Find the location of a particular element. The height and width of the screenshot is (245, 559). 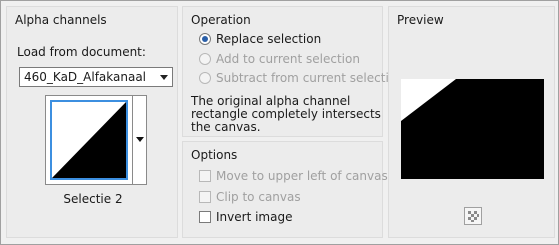

subtract-from-selection-label: Subtract from current selection is located at coordinates (310, 78).